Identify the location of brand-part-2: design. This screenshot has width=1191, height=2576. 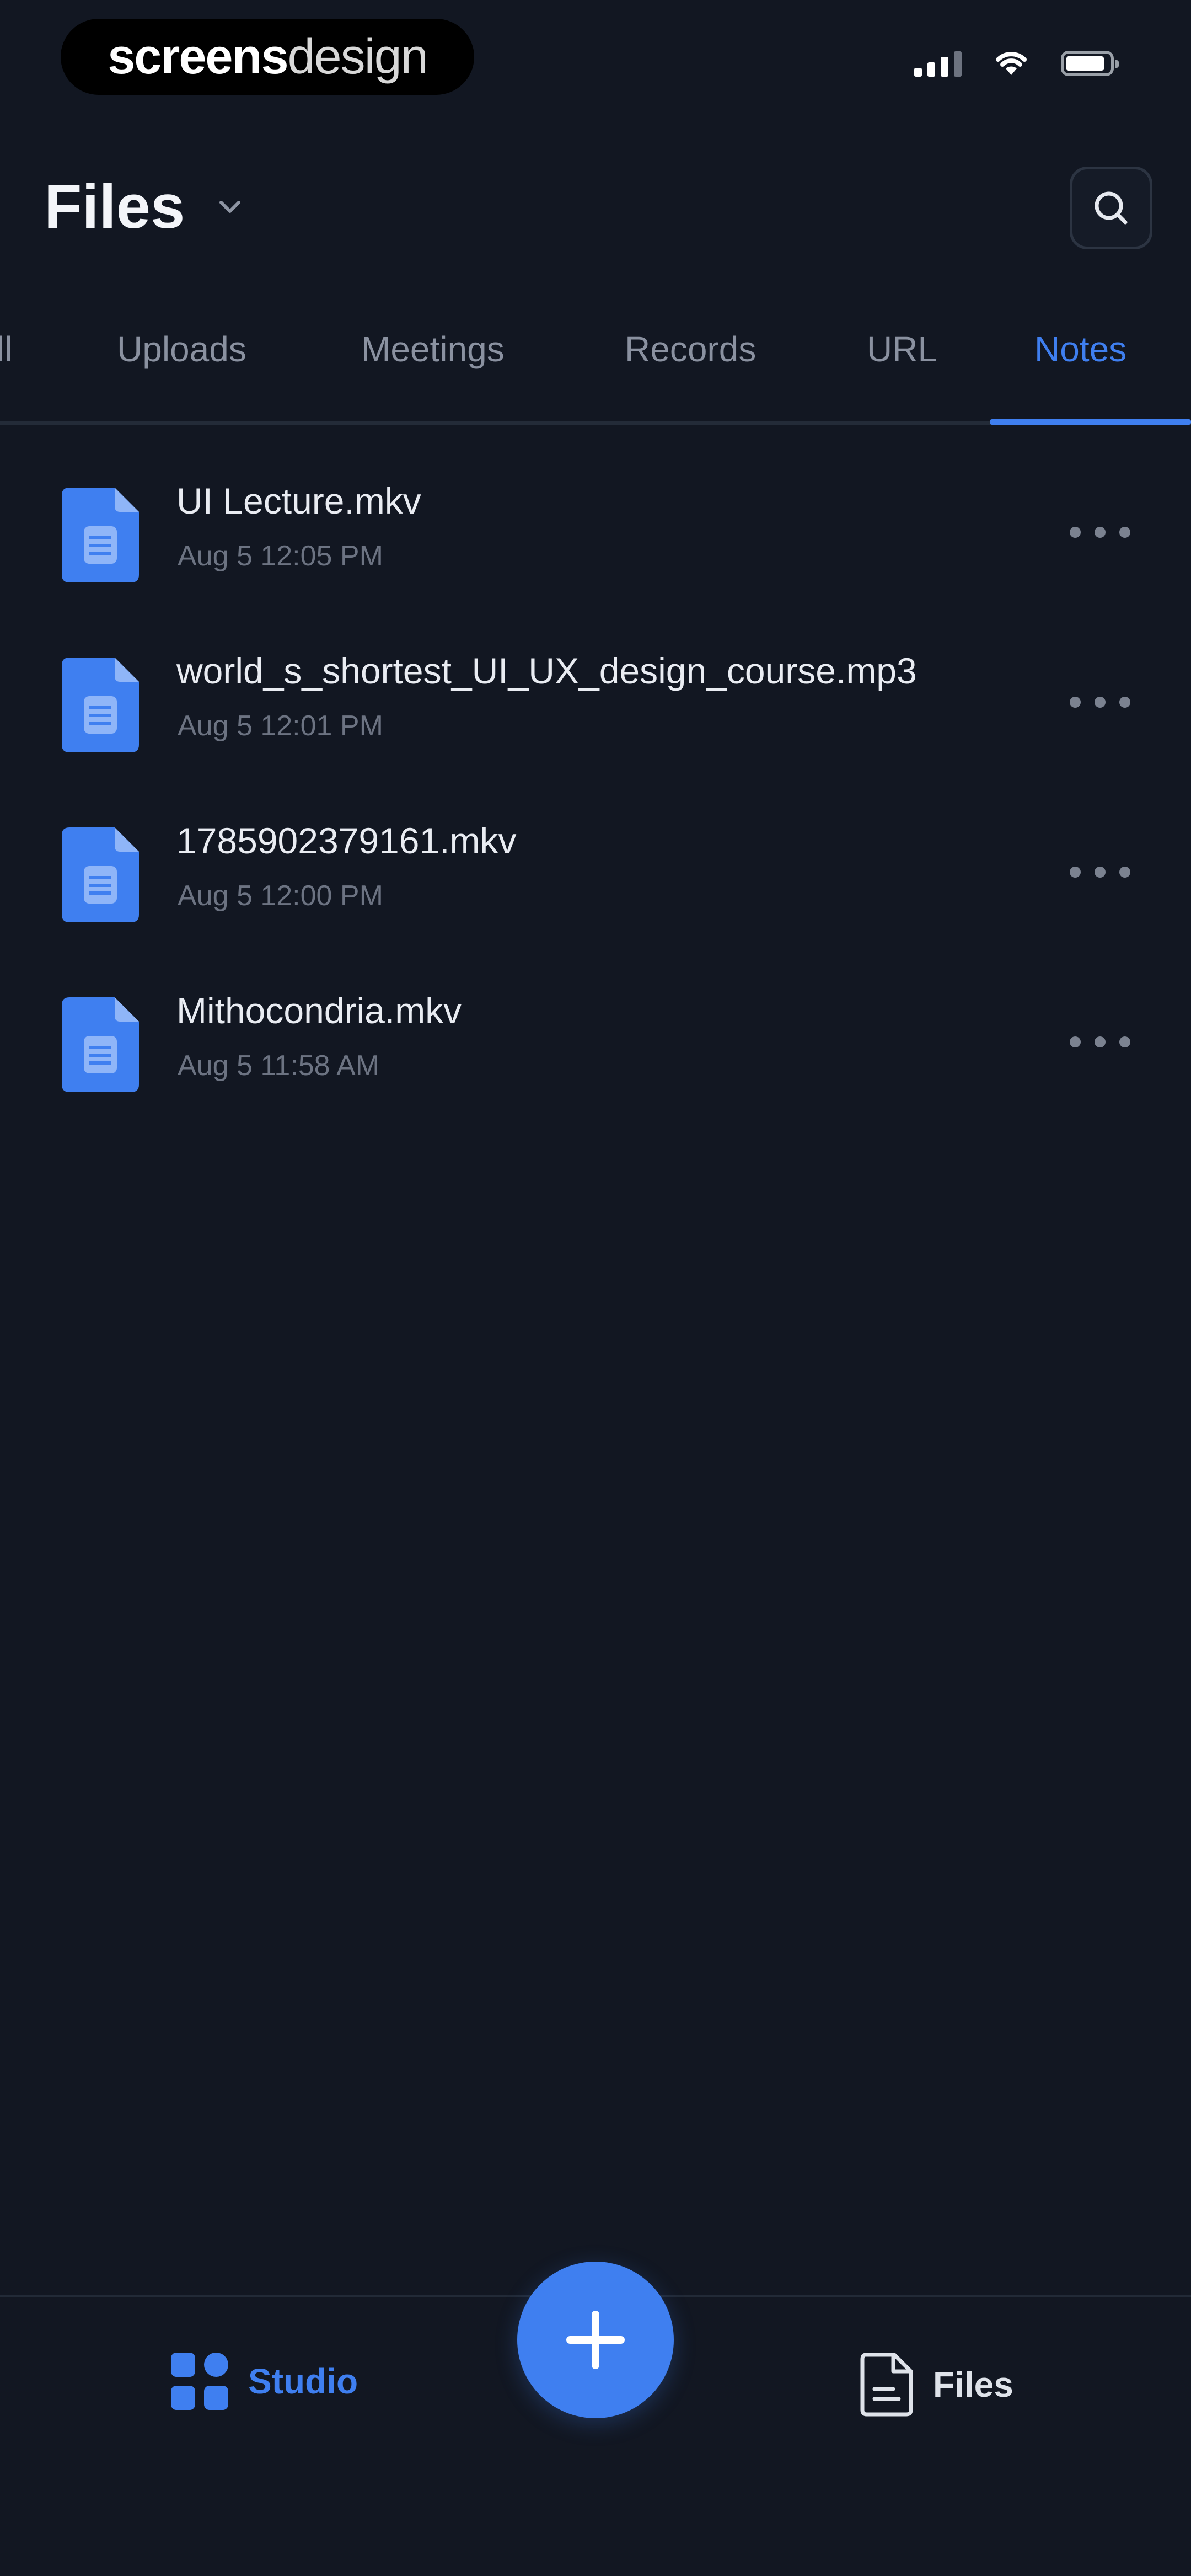
(357, 56).